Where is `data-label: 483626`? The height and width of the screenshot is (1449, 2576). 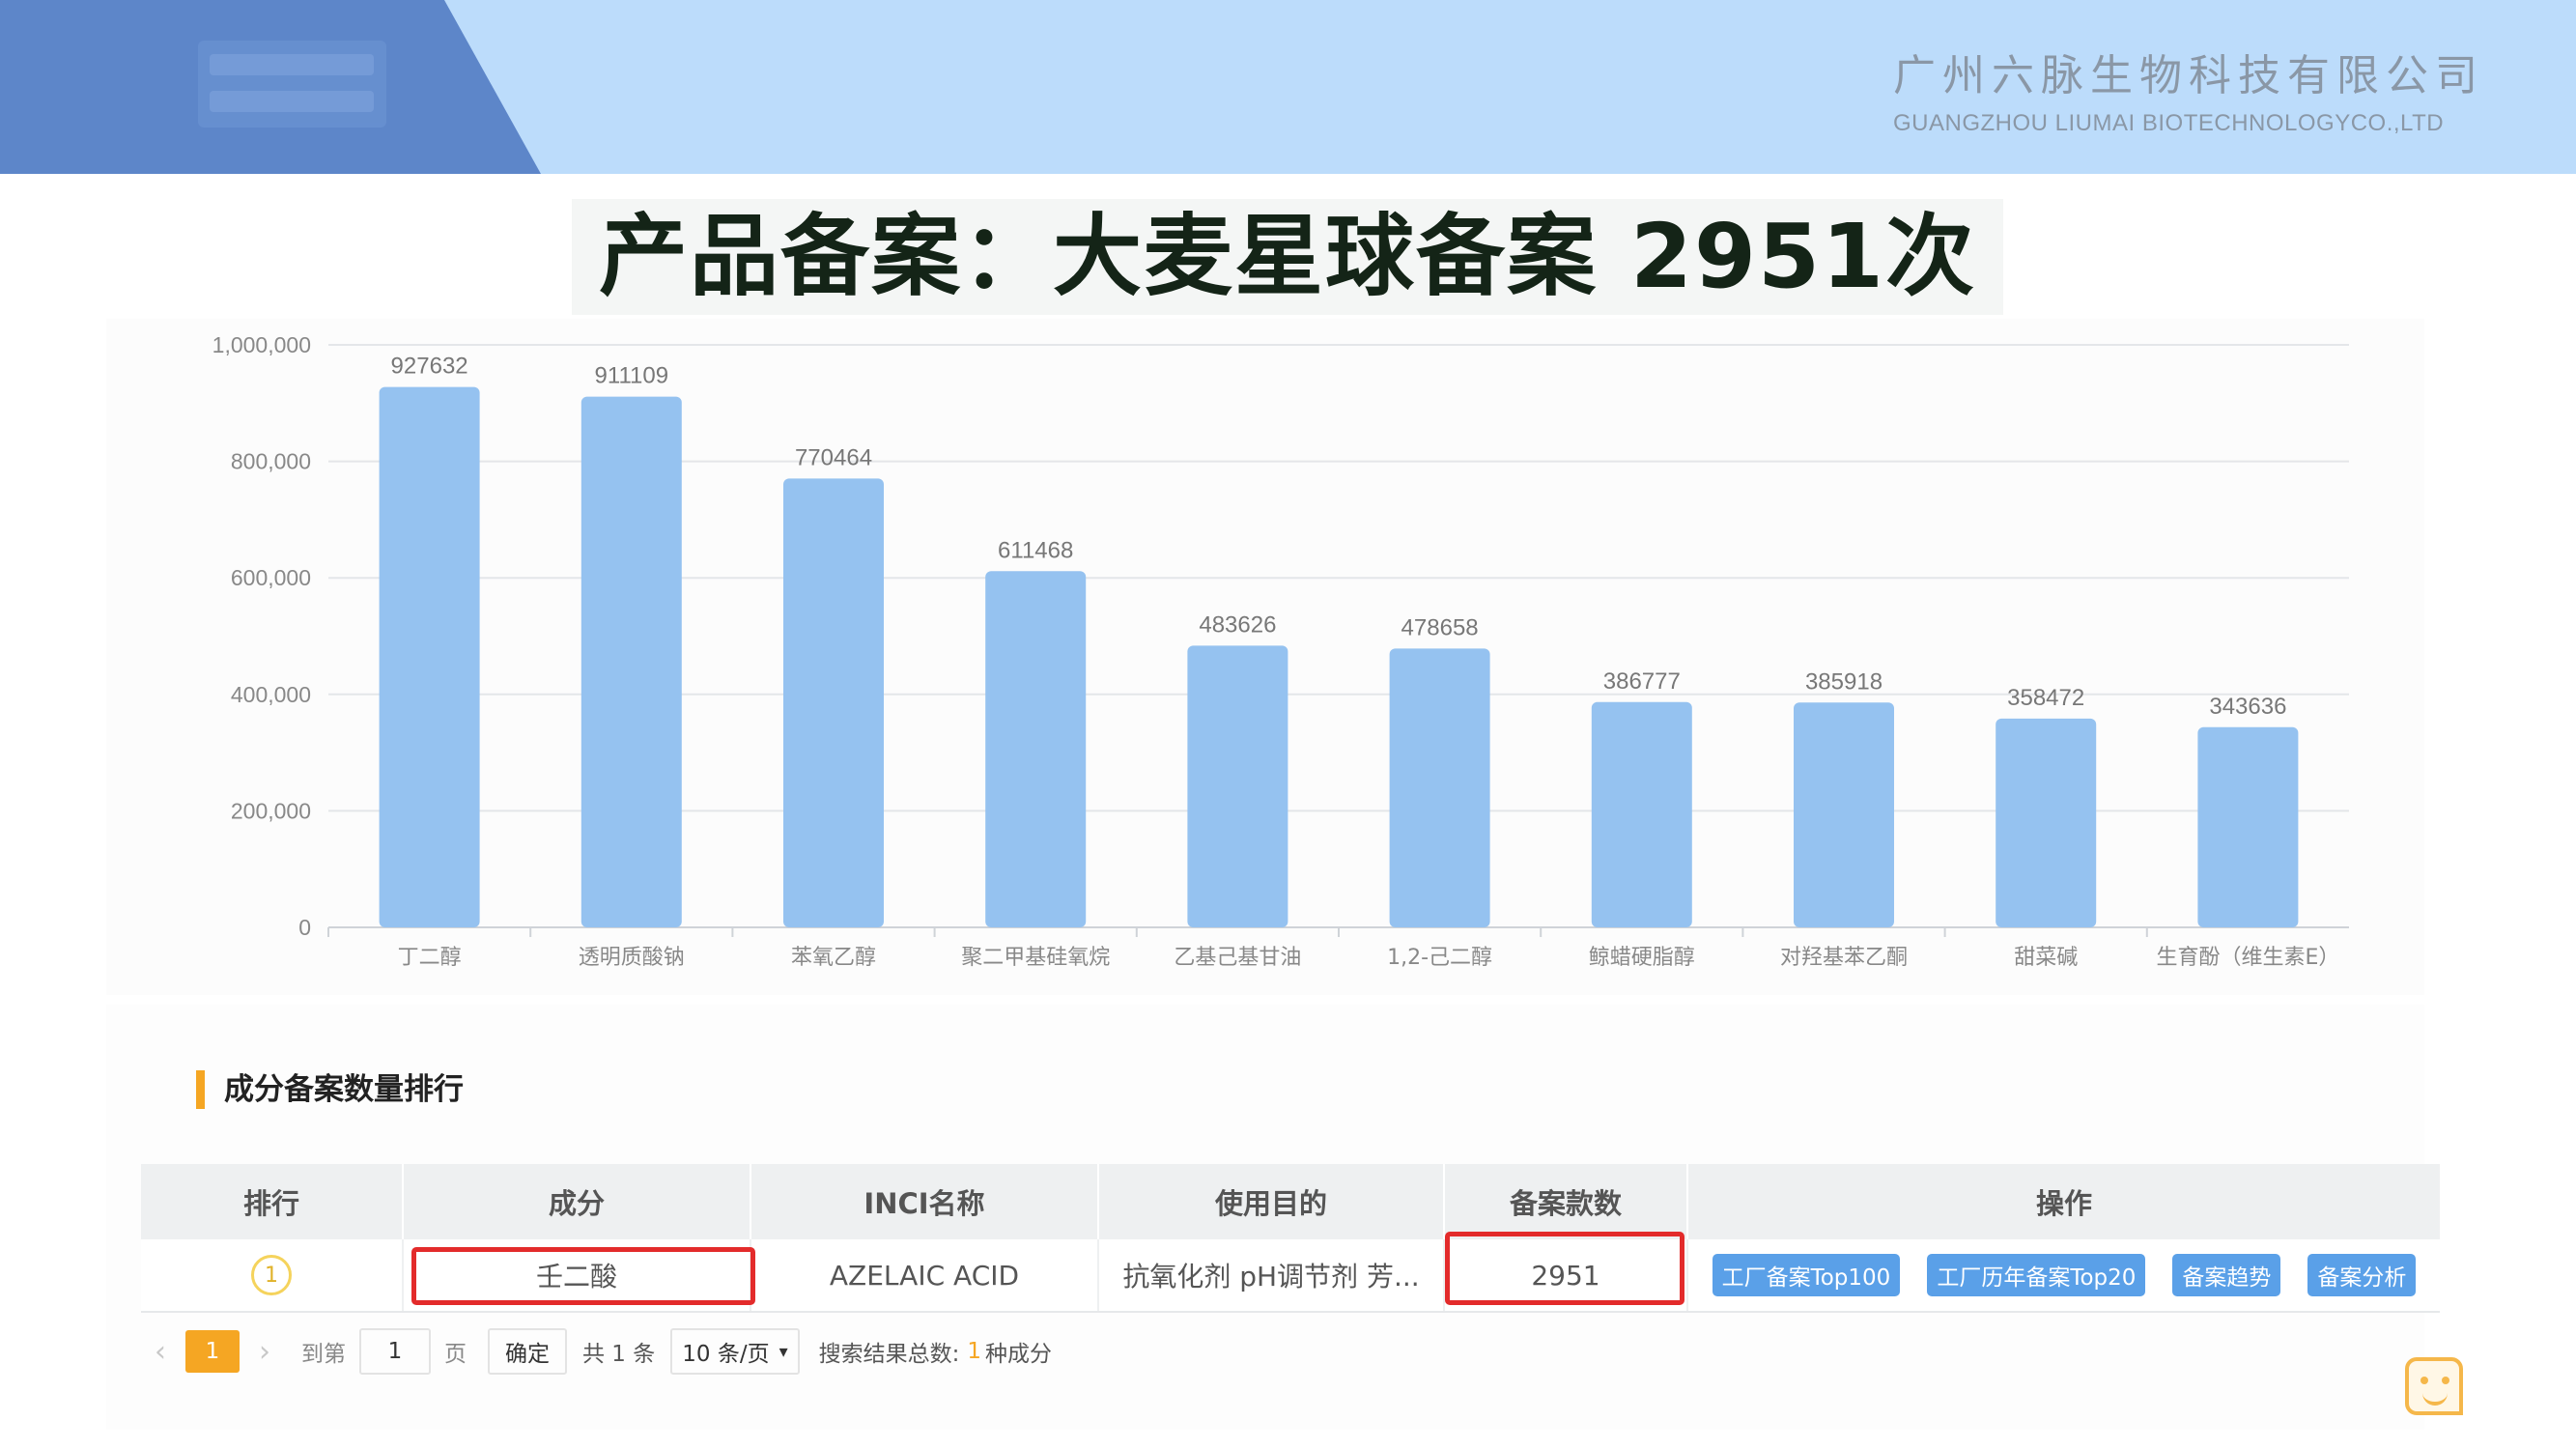
data-label: 483626 is located at coordinates (1237, 624).